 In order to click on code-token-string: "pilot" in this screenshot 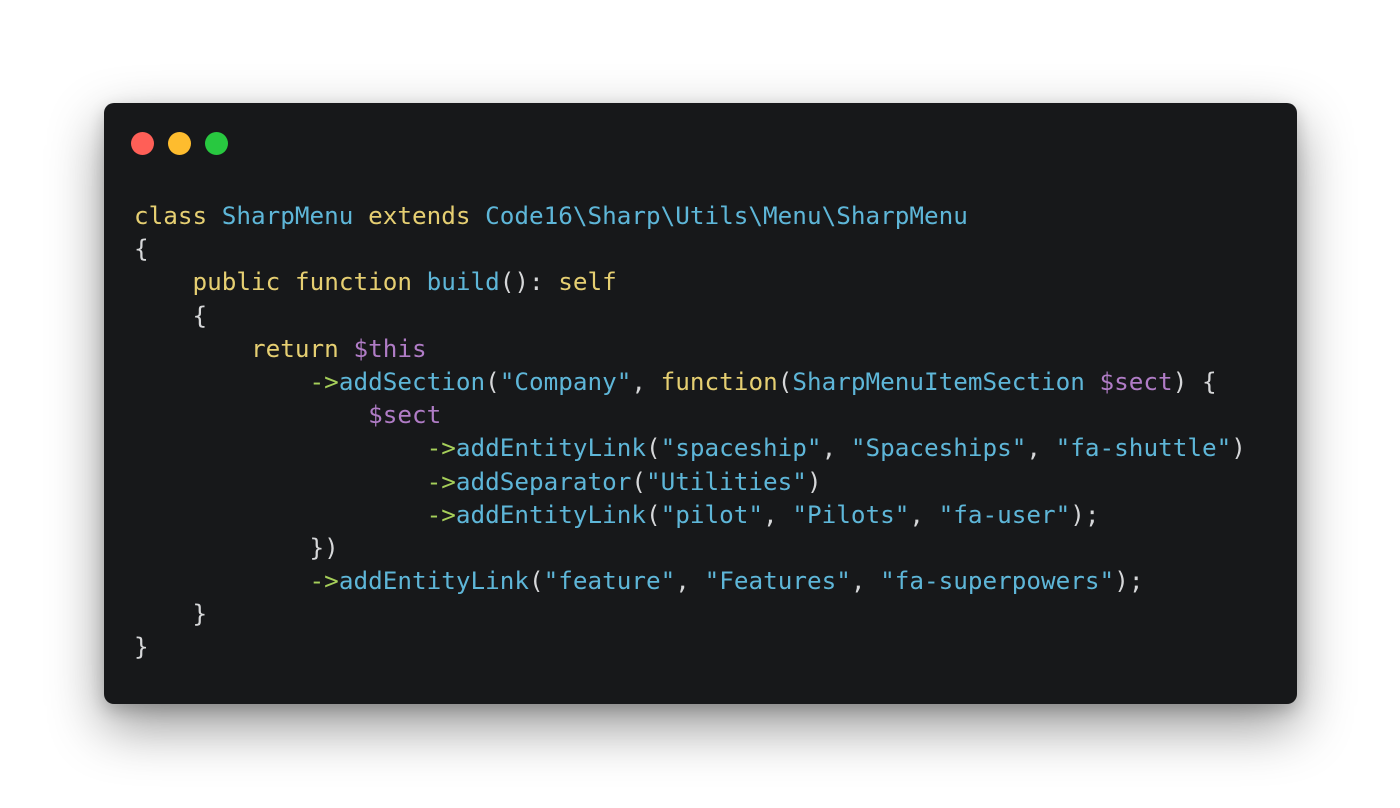, I will do `click(712, 514)`.